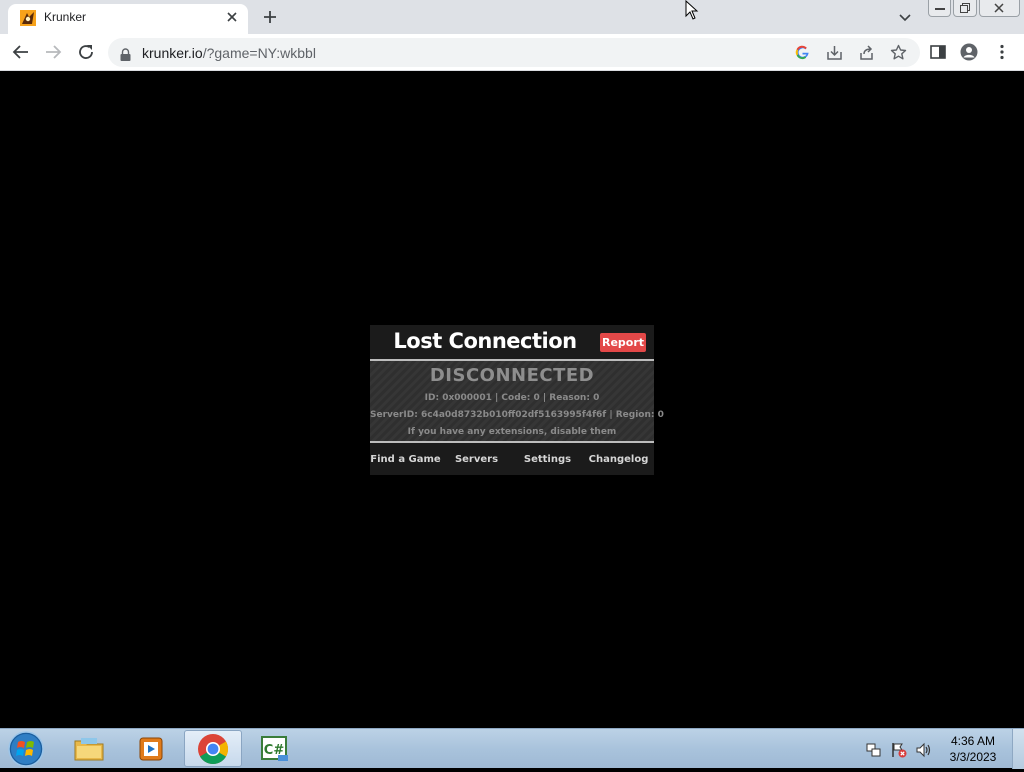 The height and width of the screenshot is (772, 1024). Describe the element at coordinates (618, 460) in the screenshot. I see `changelog-button: Changelog` at that location.